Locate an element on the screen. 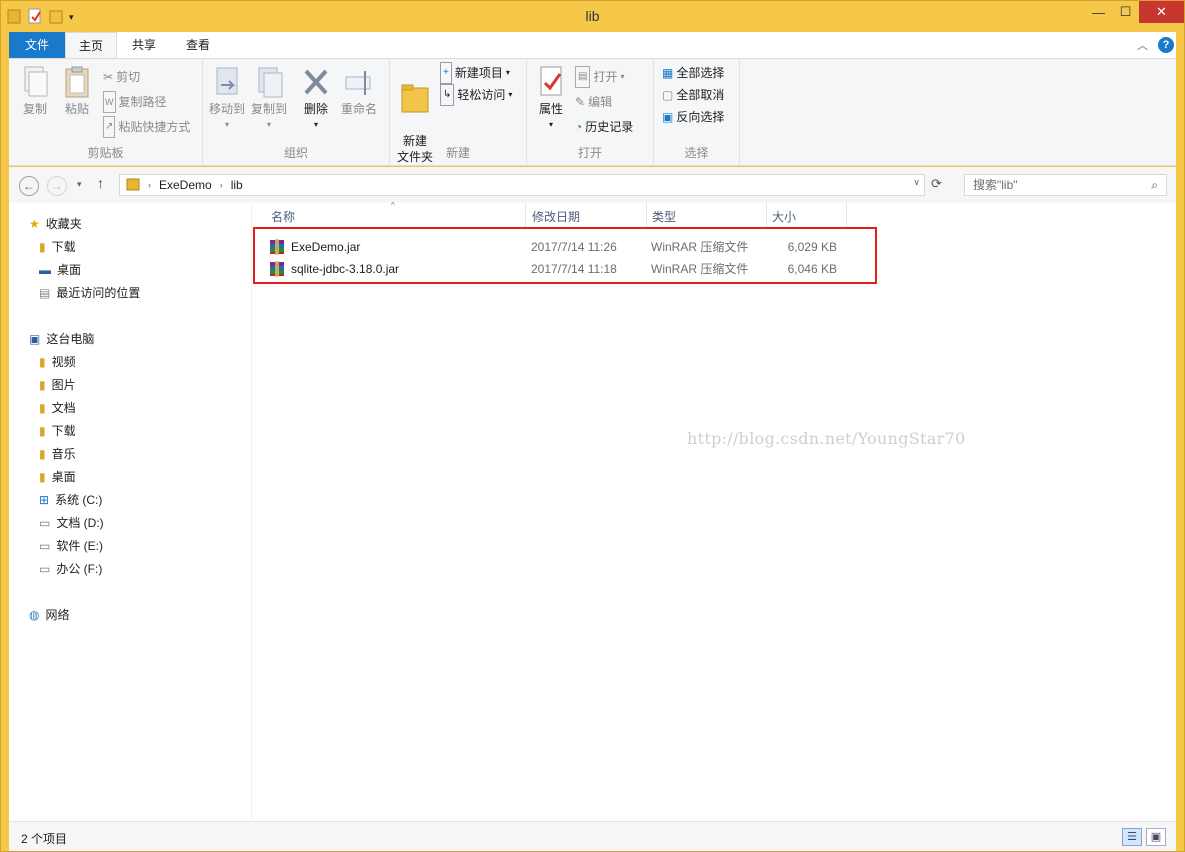  desktop-icon: ▬ is located at coordinates (45, 270).